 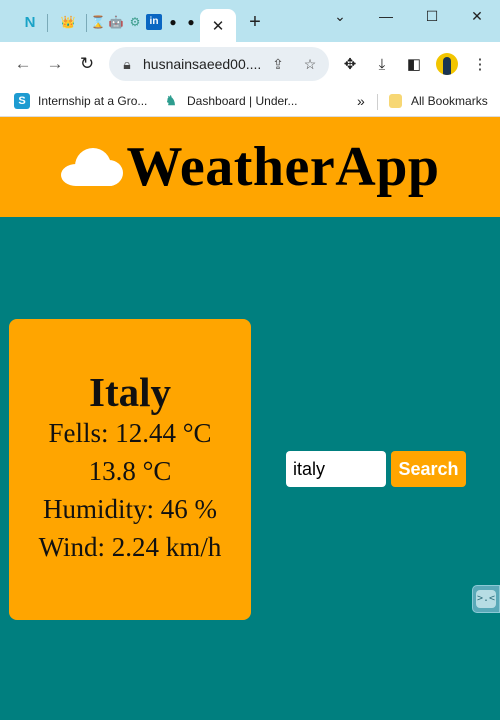 I want to click on humidity: Humidity: 46 %, so click(x=130, y=509).